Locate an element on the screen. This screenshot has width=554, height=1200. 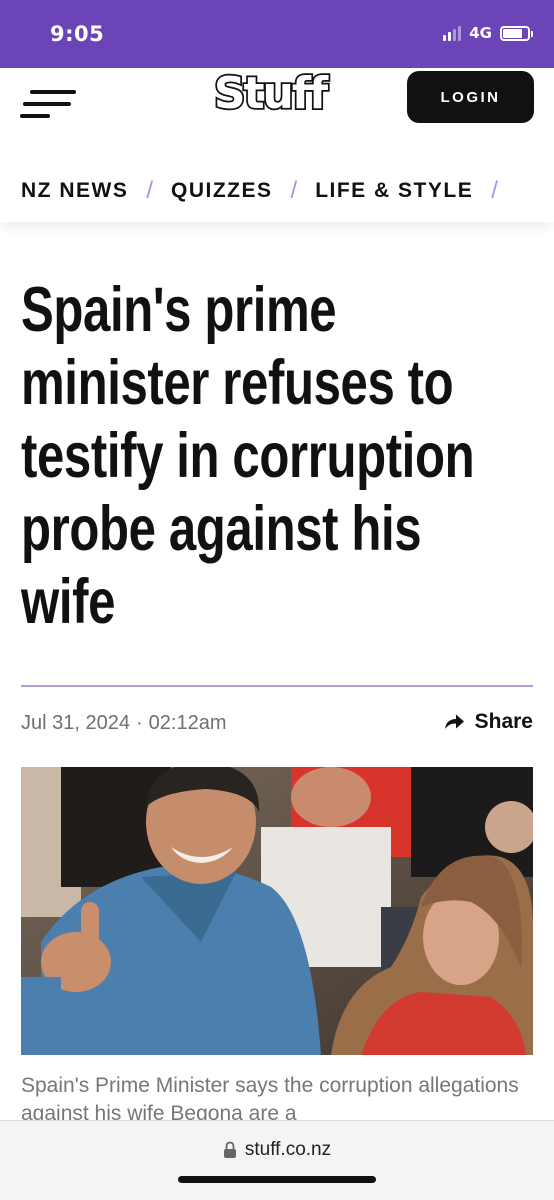
status-indicators: 4G is located at coordinates (488, 33).